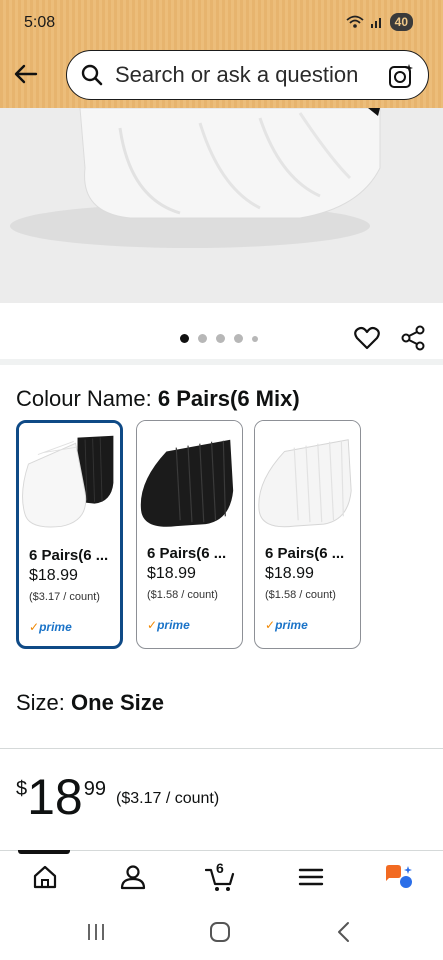  Describe the element at coordinates (220, 868) in the screenshot. I see `cart-count-badge: 6` at that location.